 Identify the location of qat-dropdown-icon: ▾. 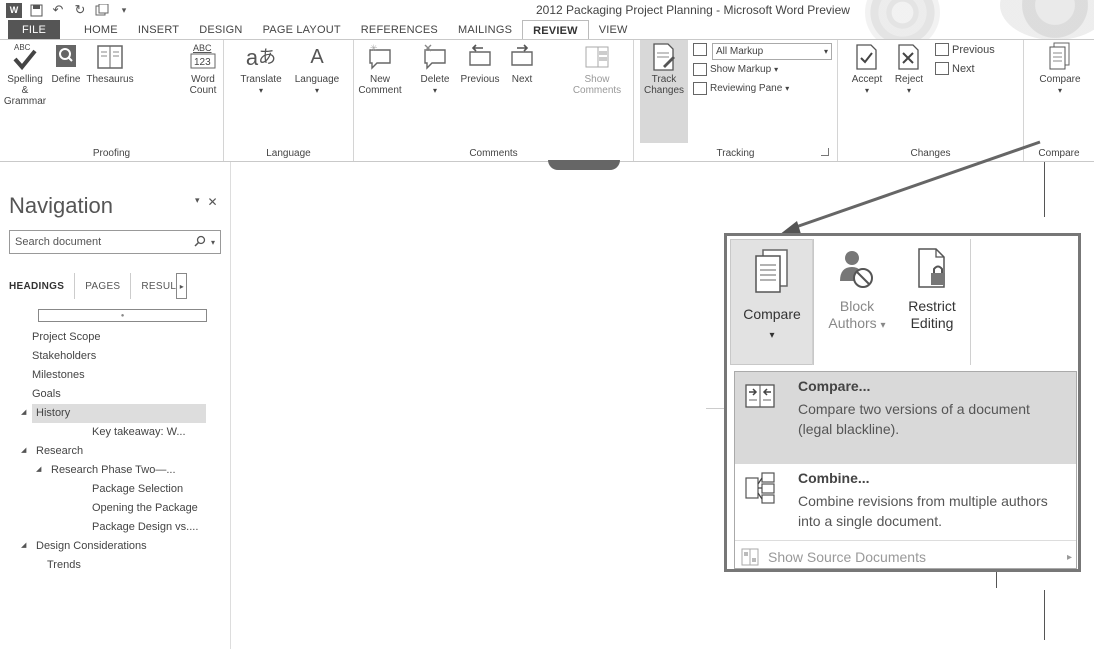
(124, 10).